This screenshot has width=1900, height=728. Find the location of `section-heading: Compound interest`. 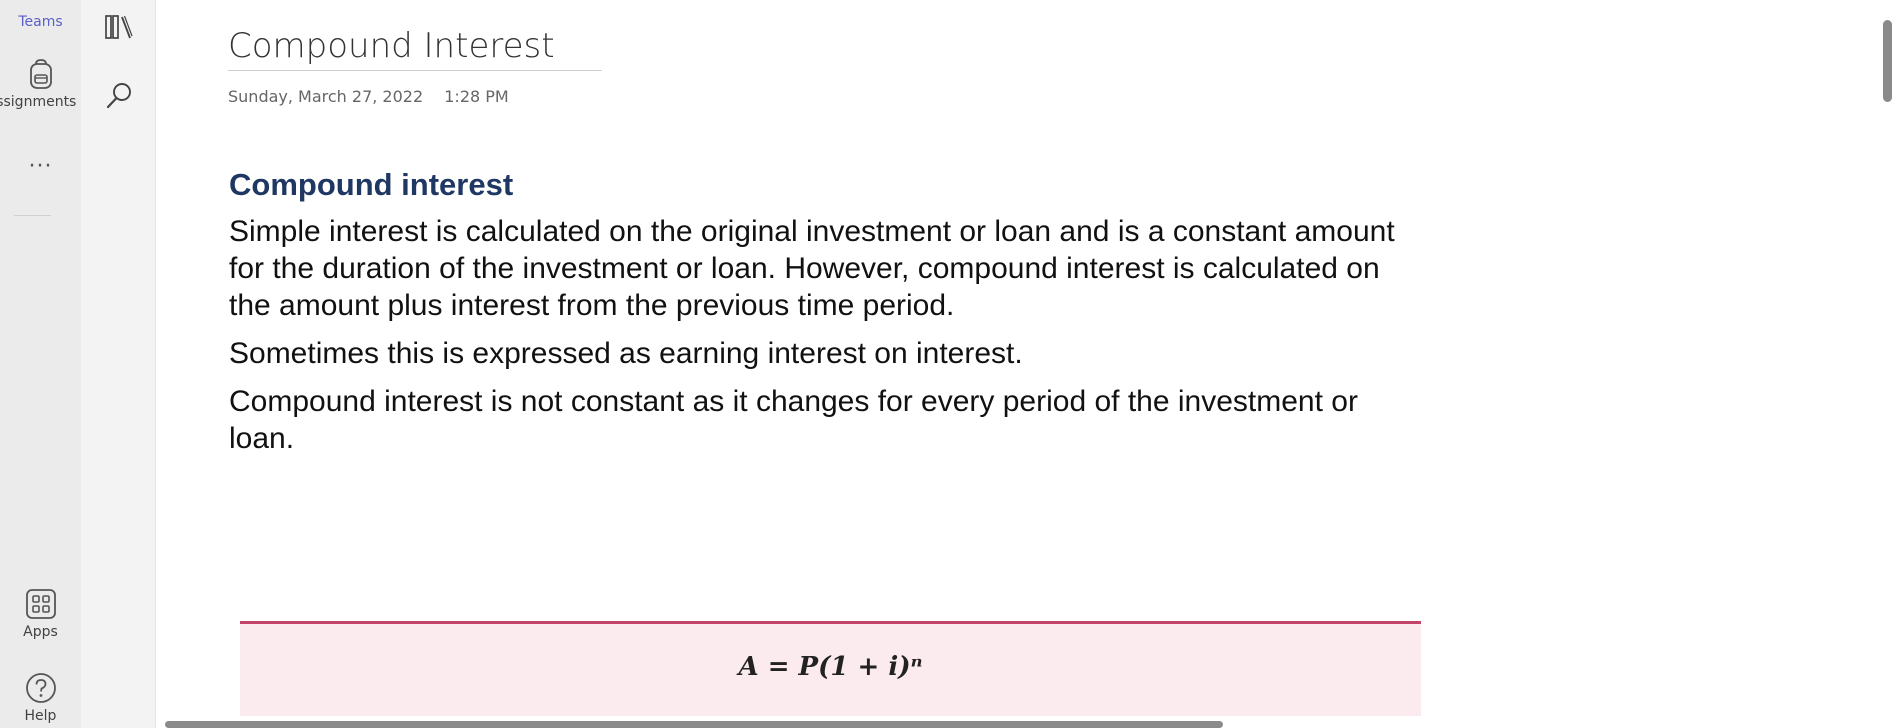

section-heading: Compound interest is located at coordinates (829, 185).